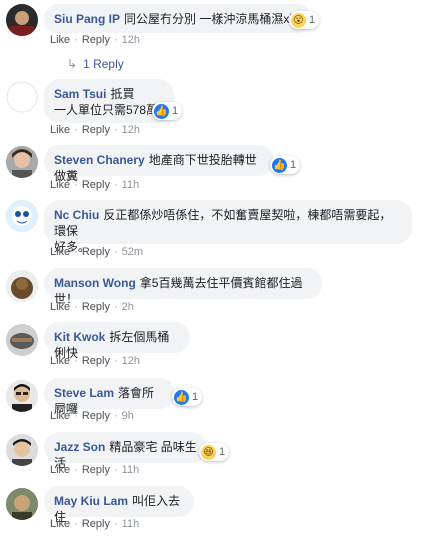 This screenshot has width=444, height=543. What do you see at coordinates (159, 164) in the screenshot?
I see `comment-bubble: Steven Chanery 地產商下世投胎轉世做糞` at bounding box center [159, 164].